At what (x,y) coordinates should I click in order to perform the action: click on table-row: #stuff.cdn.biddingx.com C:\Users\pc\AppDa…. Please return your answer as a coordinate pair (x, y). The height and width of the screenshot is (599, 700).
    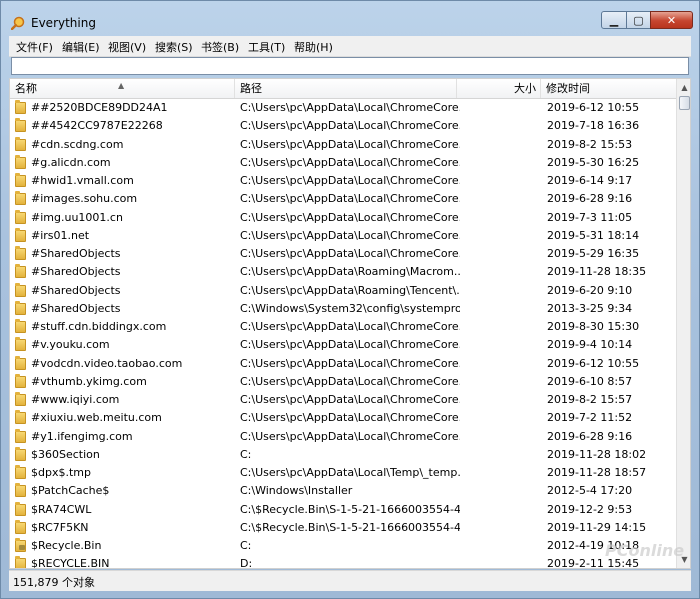
    Looking at the image, I should click on (343, 327).